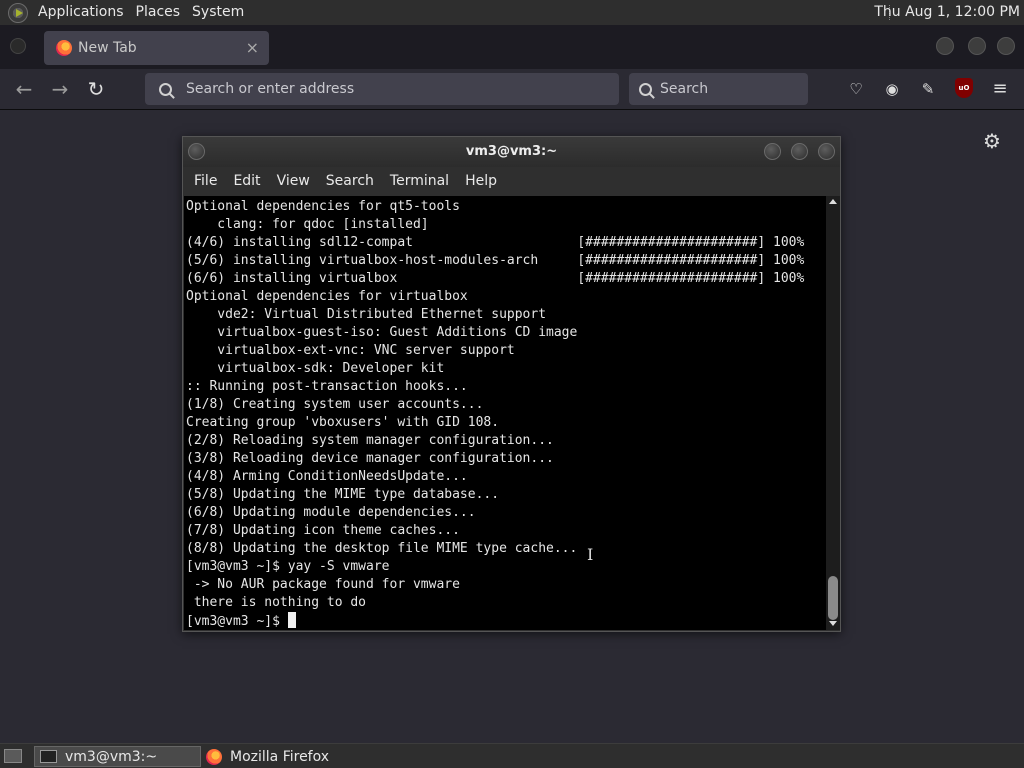 This screenshot has height=768, width=1024. What do you see at coordinates (323, 584) in the screenshot?
I see `terminal-line: -> No AUR package found for vmware` at bounding box center [323, 584].